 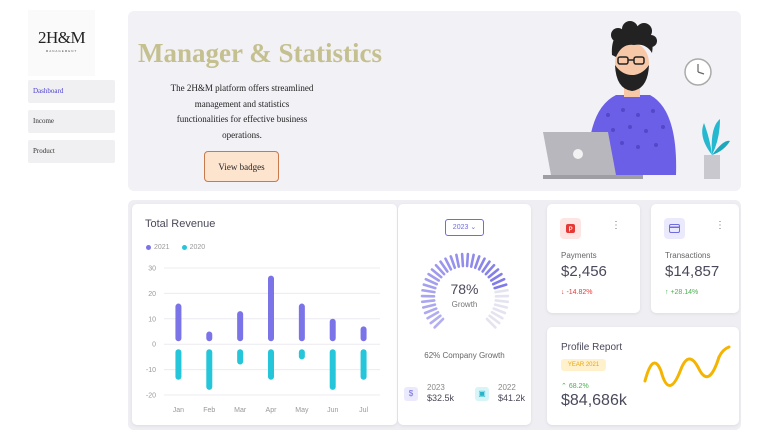 I want to click on transactions-card: ⋮ Transactions $14,857 ↑ +28.14%, so click(x=695, y=258).